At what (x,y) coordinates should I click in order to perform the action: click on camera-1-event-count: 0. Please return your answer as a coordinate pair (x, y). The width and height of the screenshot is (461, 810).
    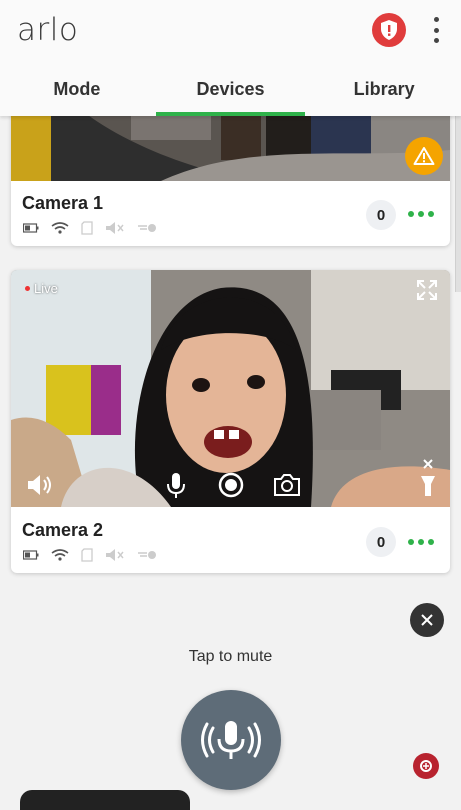
    Looking at the image, I should click on (381, 215).